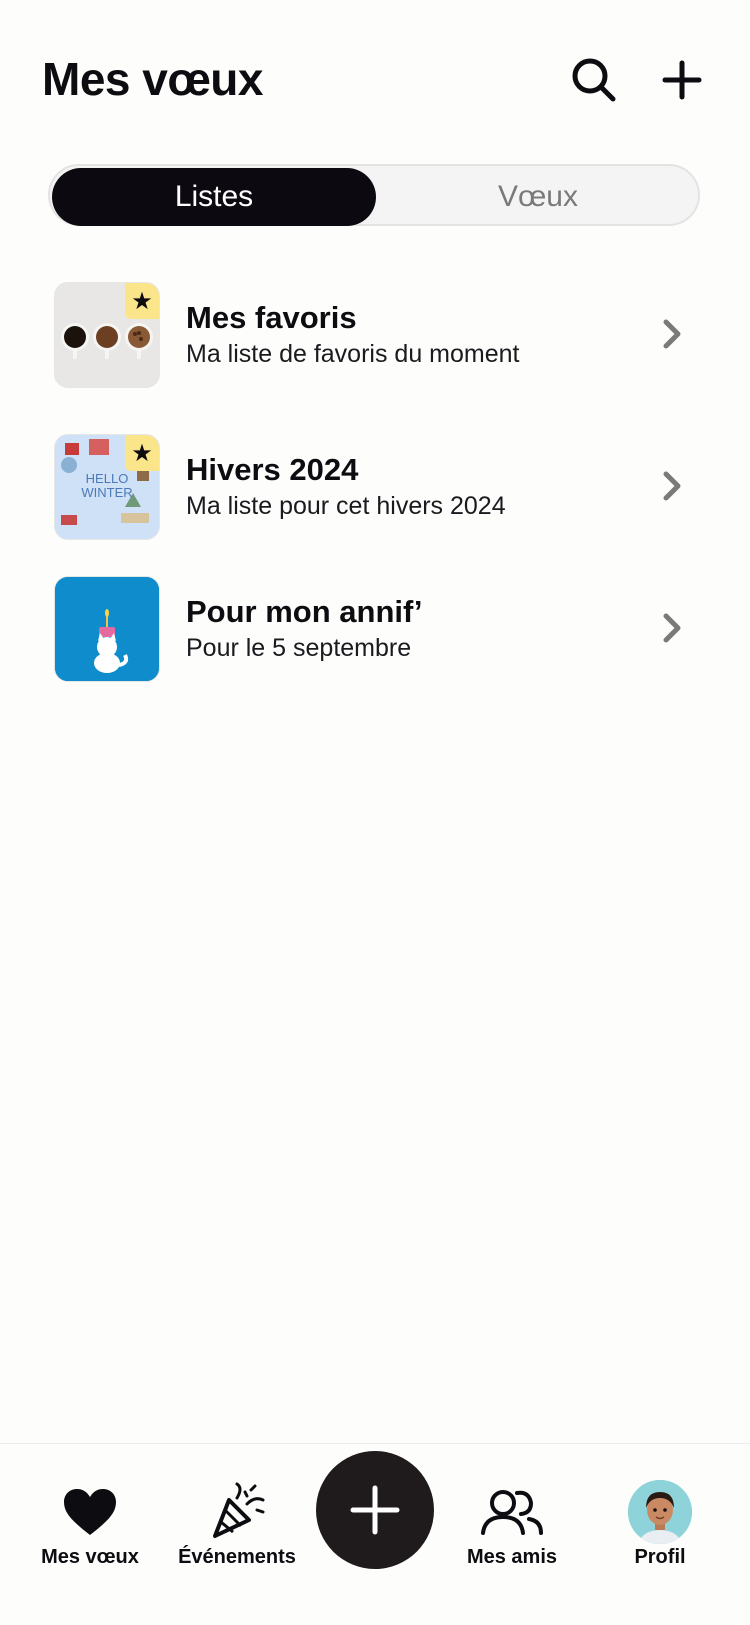 This screenshot has width=750, height=1625. What do you see at coordinates (152, 79) in the screenshot?
I see `page-title: Mes vœux` at bounding box center [152, 79].